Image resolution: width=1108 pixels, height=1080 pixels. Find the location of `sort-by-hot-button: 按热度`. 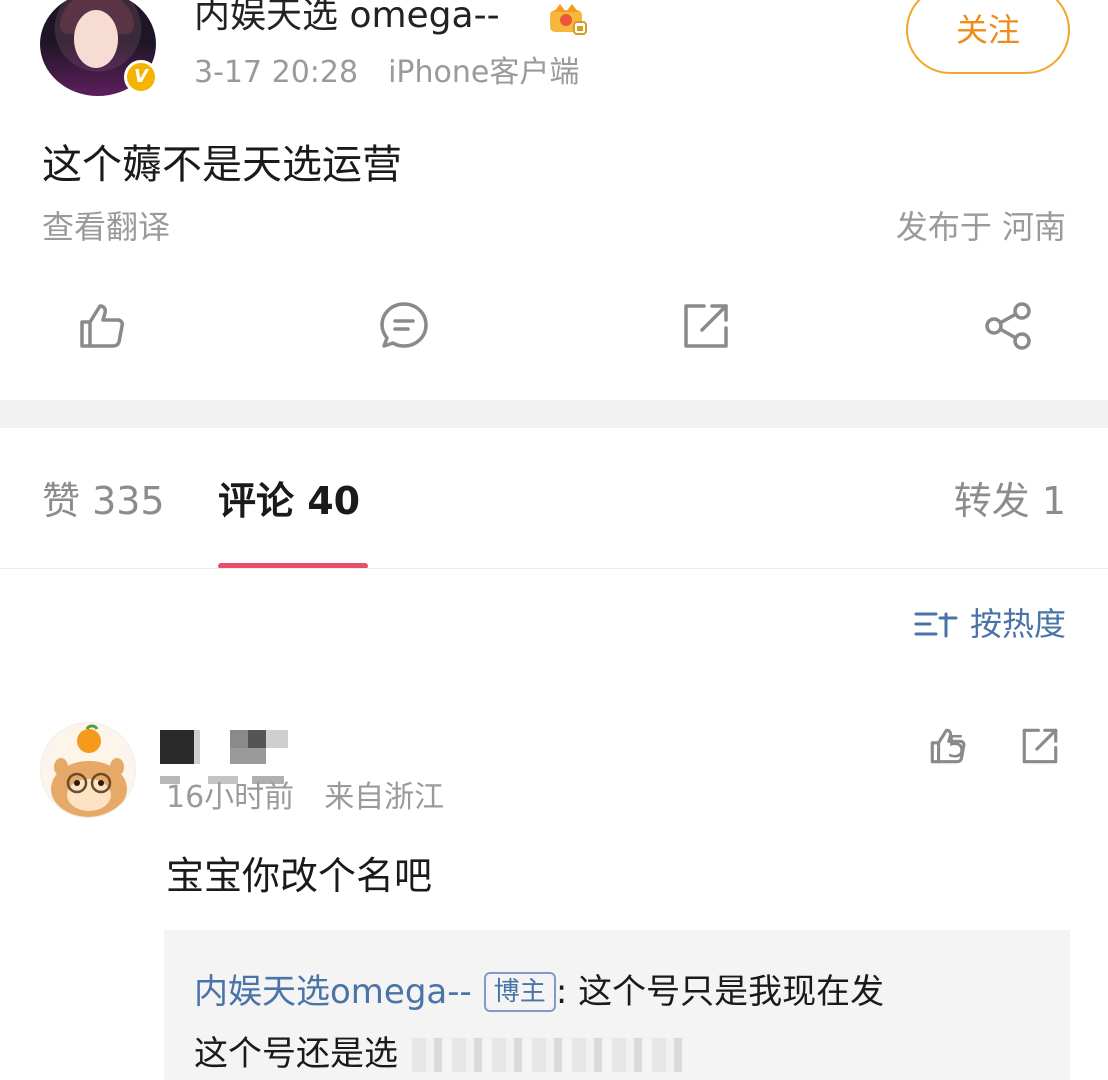

sort-by-hot-button: 按热度 is located at coordinates (990, 624).